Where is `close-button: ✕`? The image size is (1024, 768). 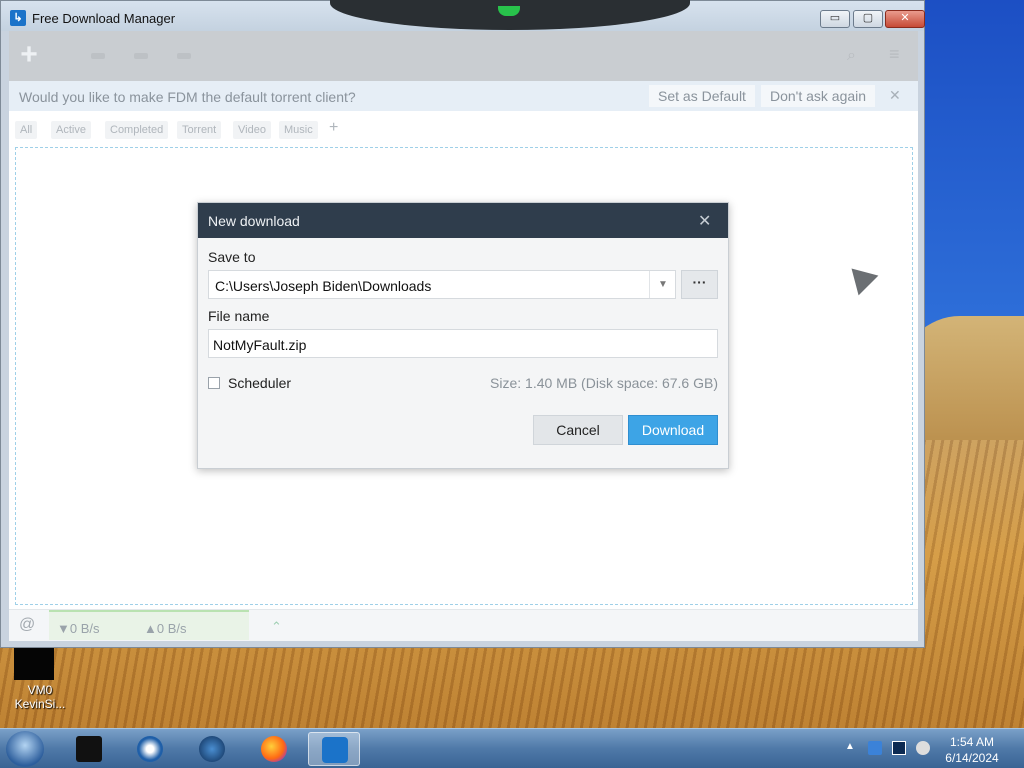
close-button: ✕ is located at coordinates (905, 19).